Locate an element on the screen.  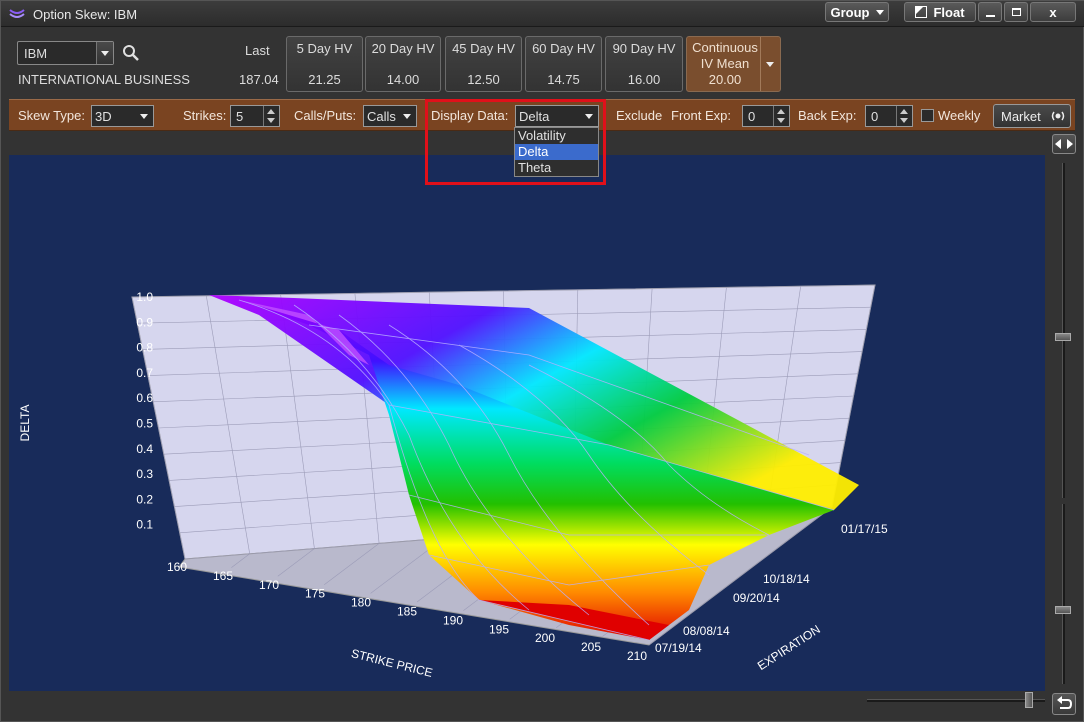
hv-5day-box: 5 Day HV 21.25 is located at coordinates (324, 64).